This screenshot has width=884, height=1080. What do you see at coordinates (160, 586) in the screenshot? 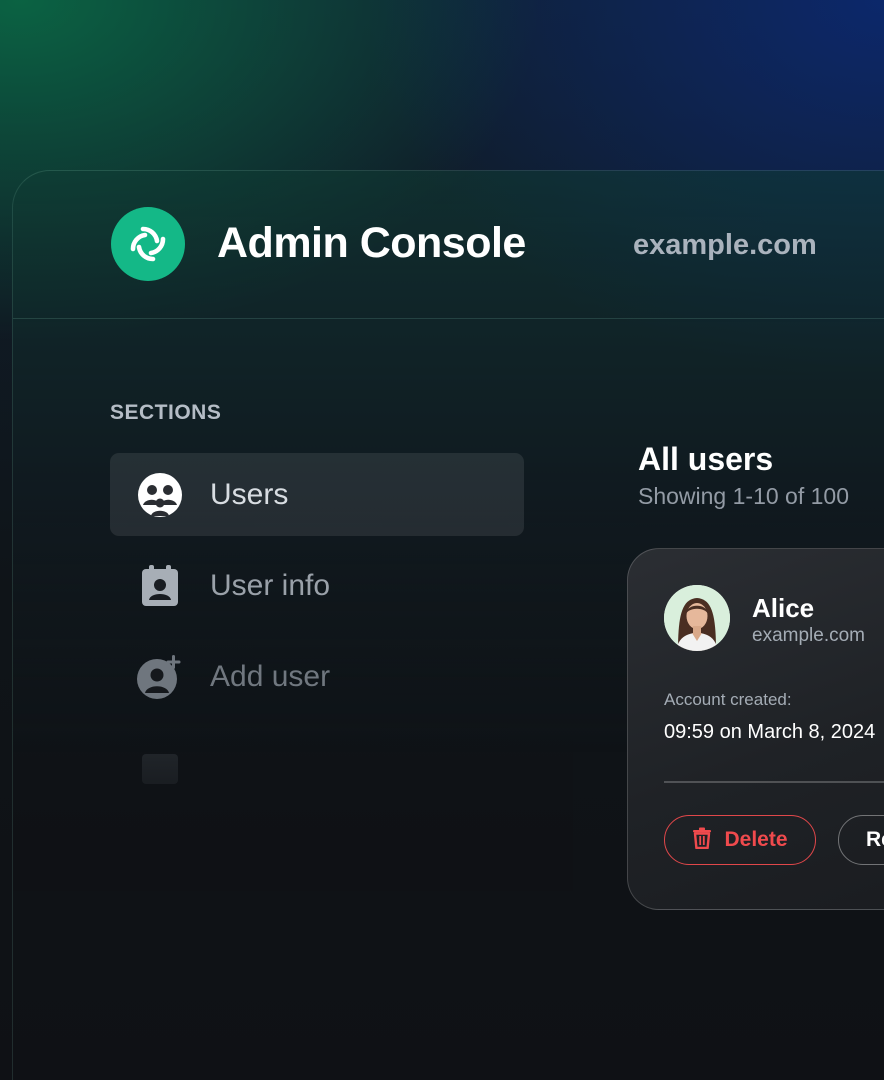
I see `user-badge-icon` at bounding box center [160, 586].